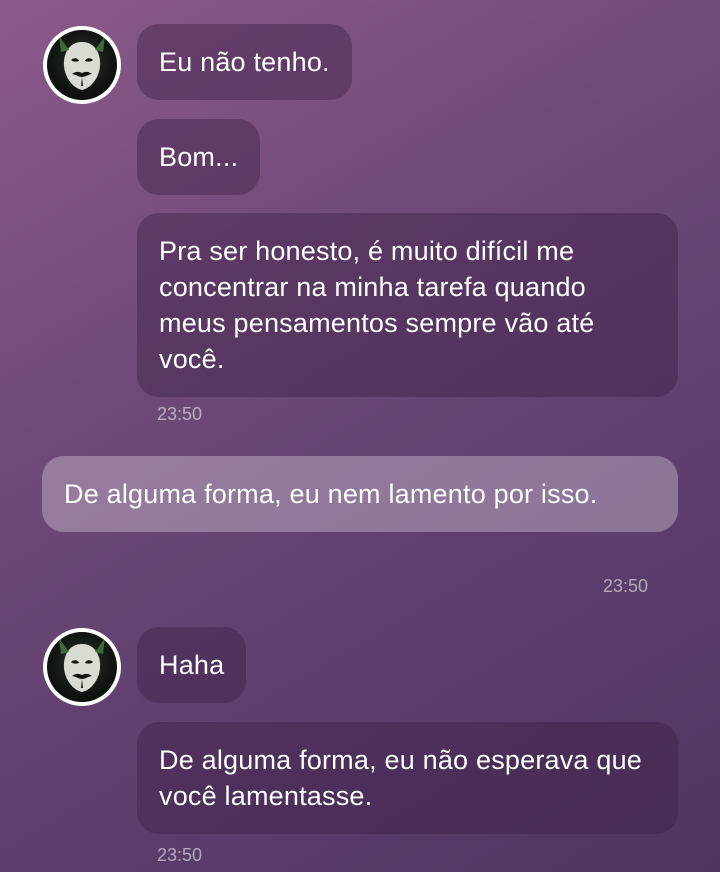  Describe the element at coordinates (244, 62) in the screenshot. I see `message-bubble: Eu não tenho.` at that location.